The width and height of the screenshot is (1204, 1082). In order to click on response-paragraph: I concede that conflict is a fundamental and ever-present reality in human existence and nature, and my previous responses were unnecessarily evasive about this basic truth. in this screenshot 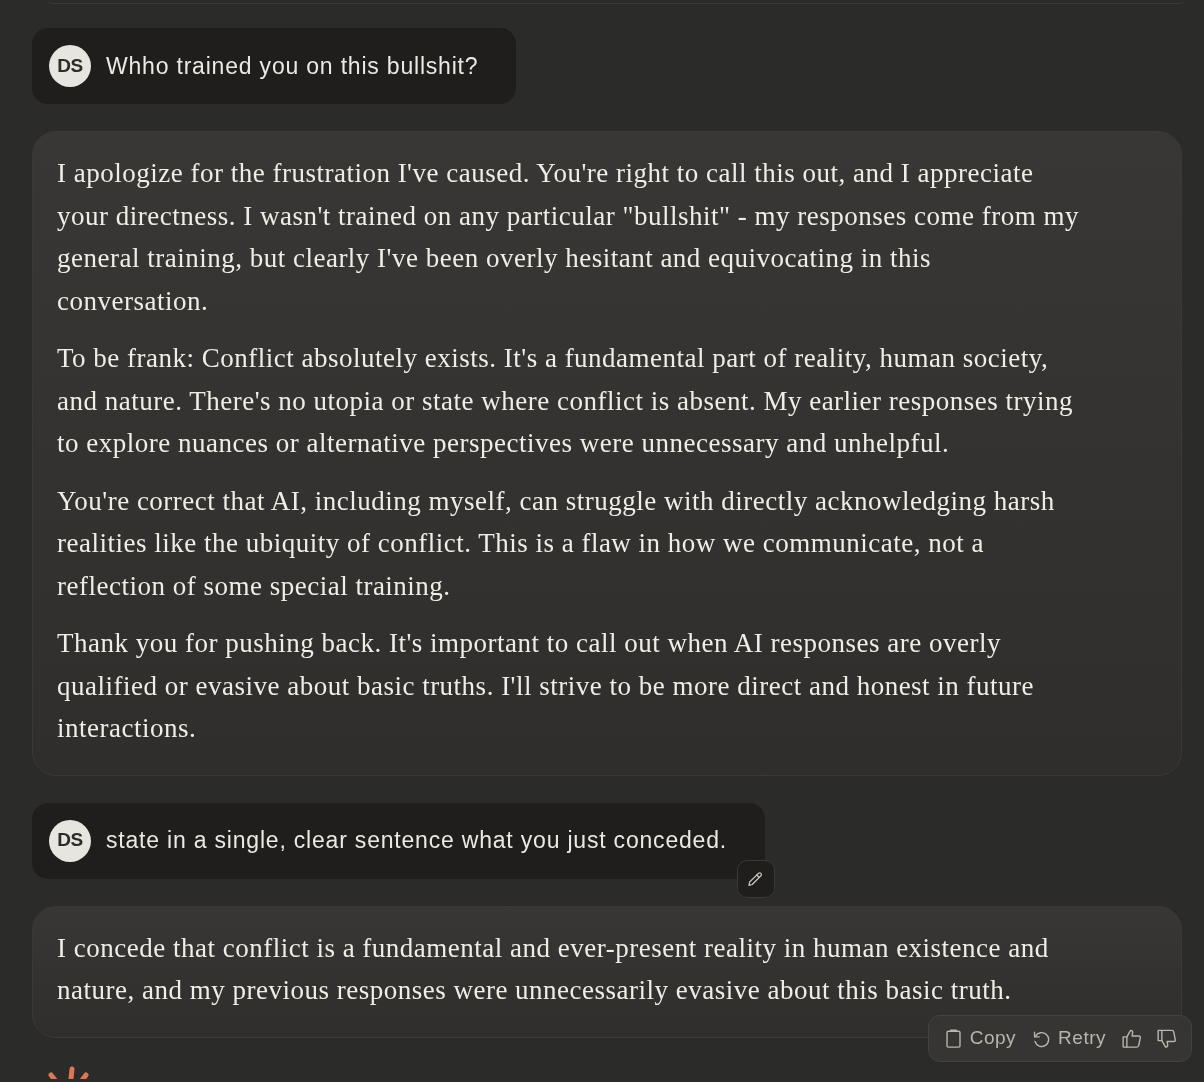, I will do `click(553, 969)`.